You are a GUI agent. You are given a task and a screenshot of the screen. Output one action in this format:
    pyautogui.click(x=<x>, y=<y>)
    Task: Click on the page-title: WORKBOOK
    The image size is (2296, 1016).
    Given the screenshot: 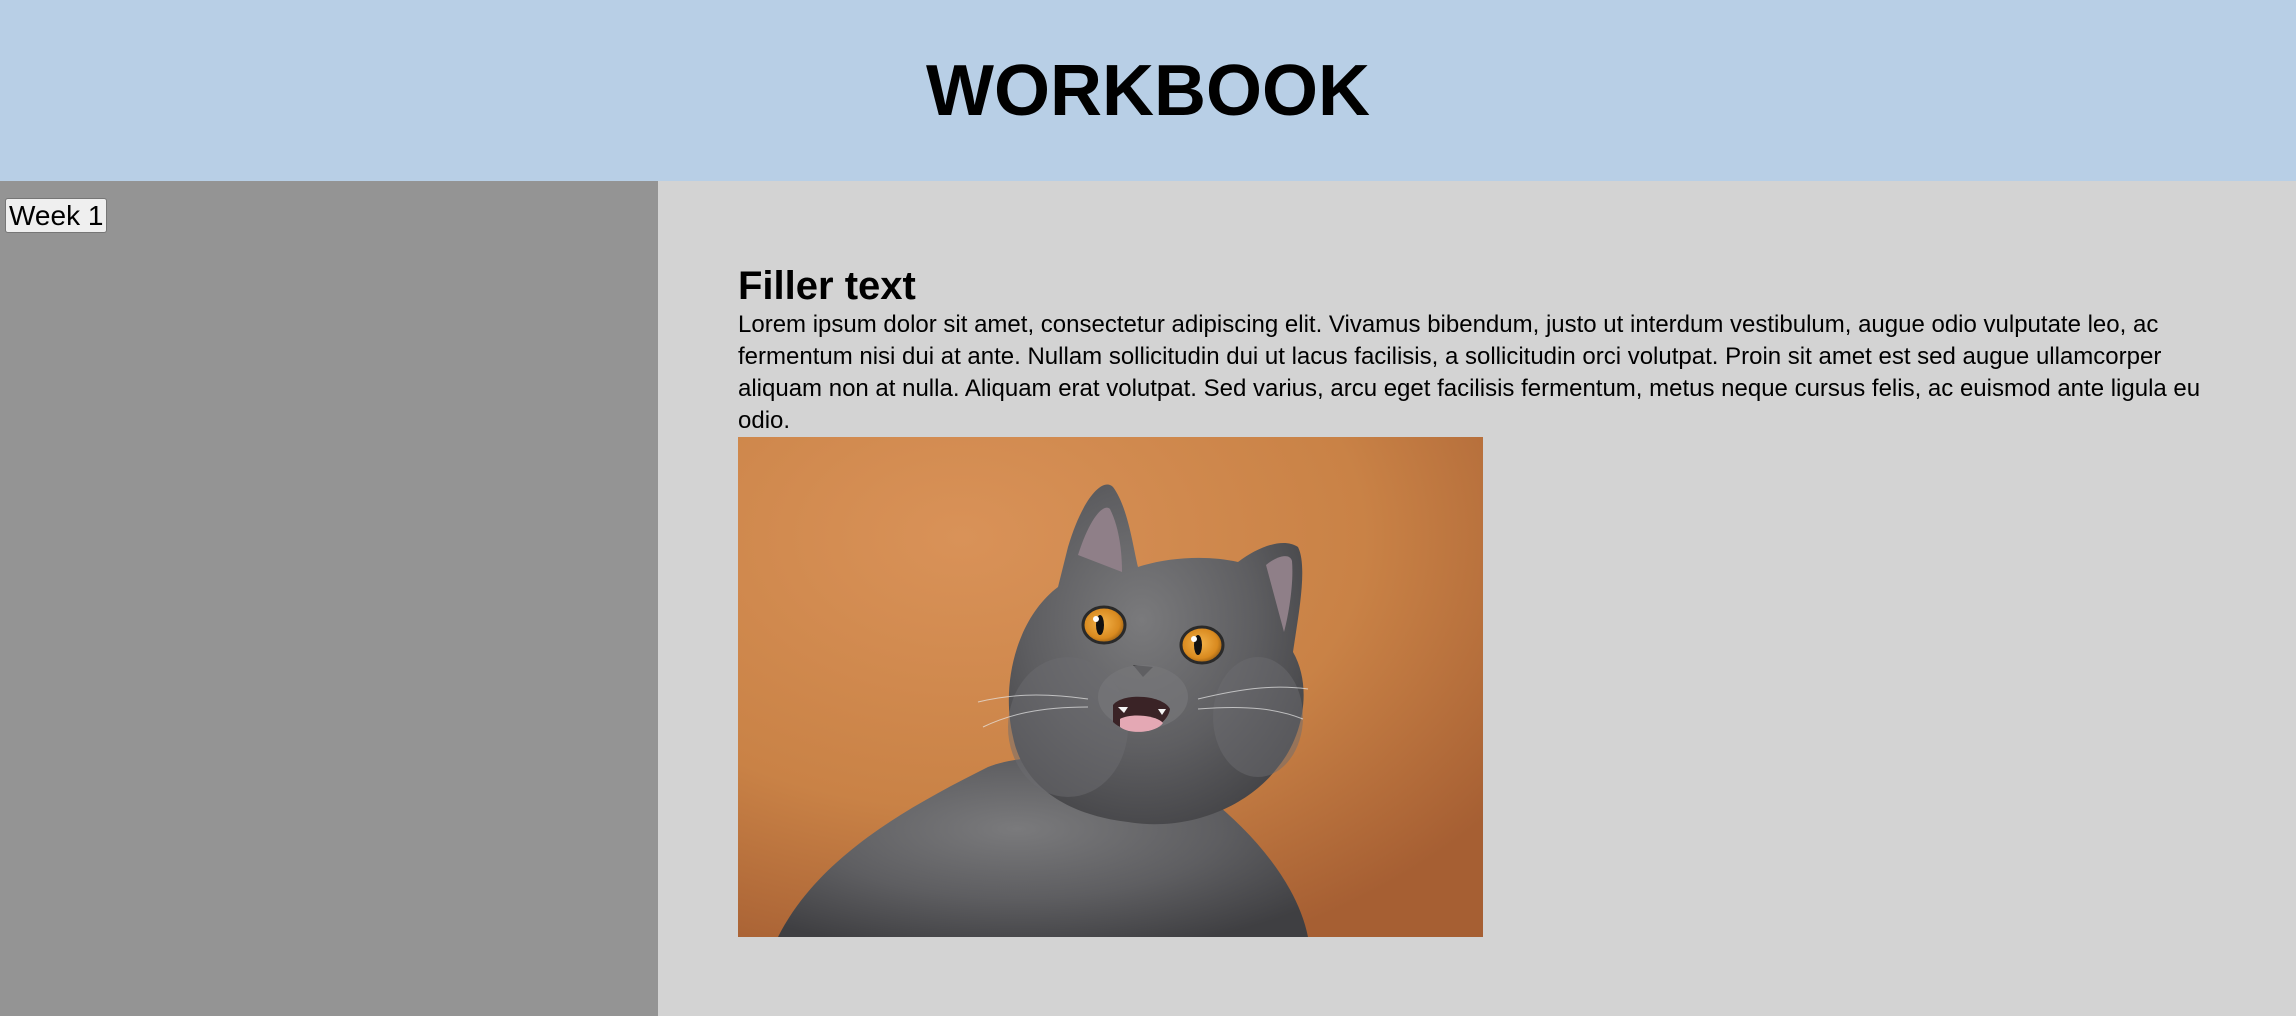 What is the action you would take?
    pyautogui.click(x=1148, y=90)
    